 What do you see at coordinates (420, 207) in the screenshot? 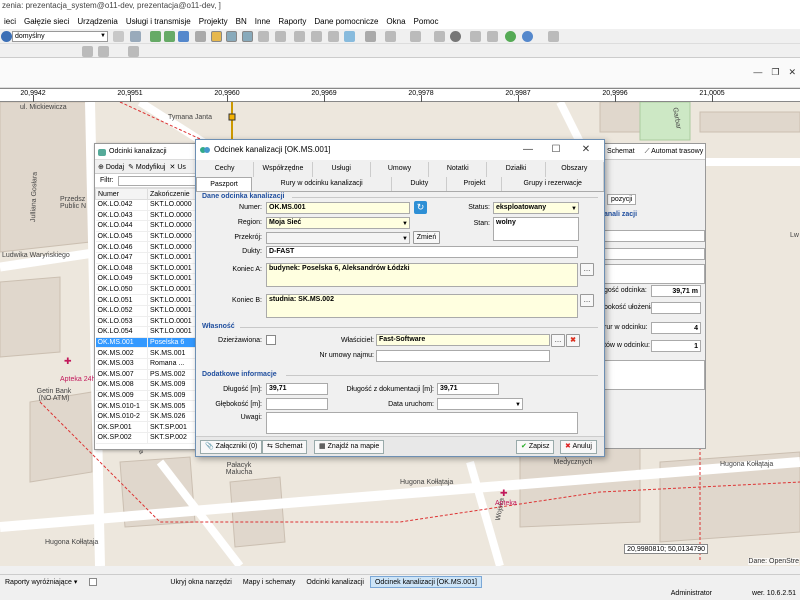
I see `refresh-number-icon: ↻` at bounding box center [420, 207].